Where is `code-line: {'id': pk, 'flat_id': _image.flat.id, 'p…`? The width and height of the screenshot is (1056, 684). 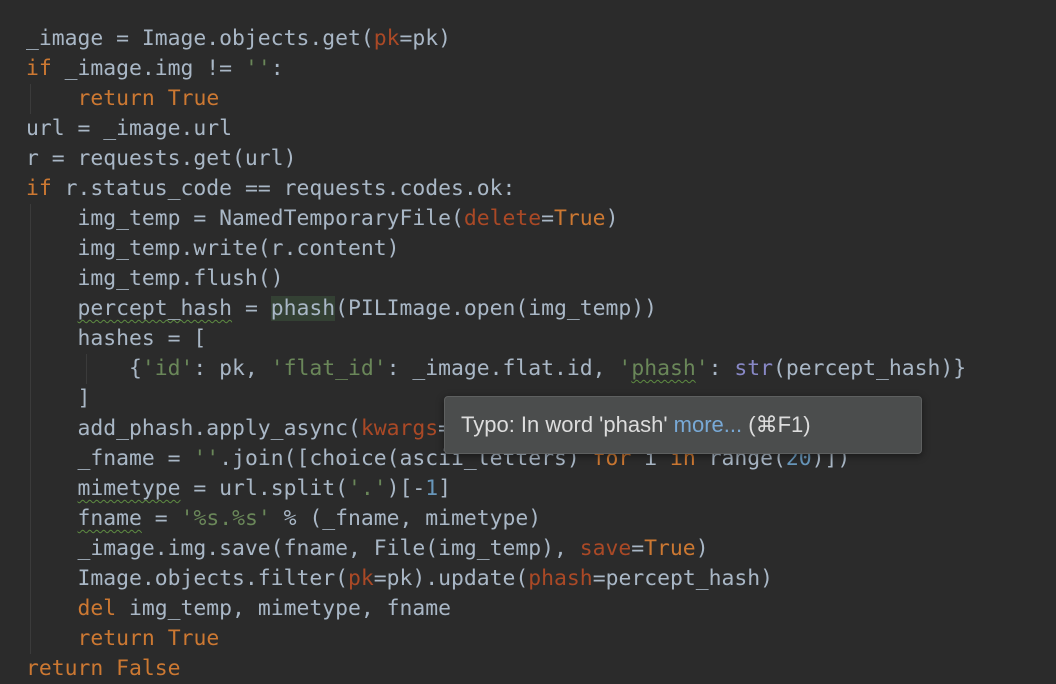
code-line: {'id': pk, 'flat_id': _image.flat.id, 'p… is located at coordinates (496, 369).